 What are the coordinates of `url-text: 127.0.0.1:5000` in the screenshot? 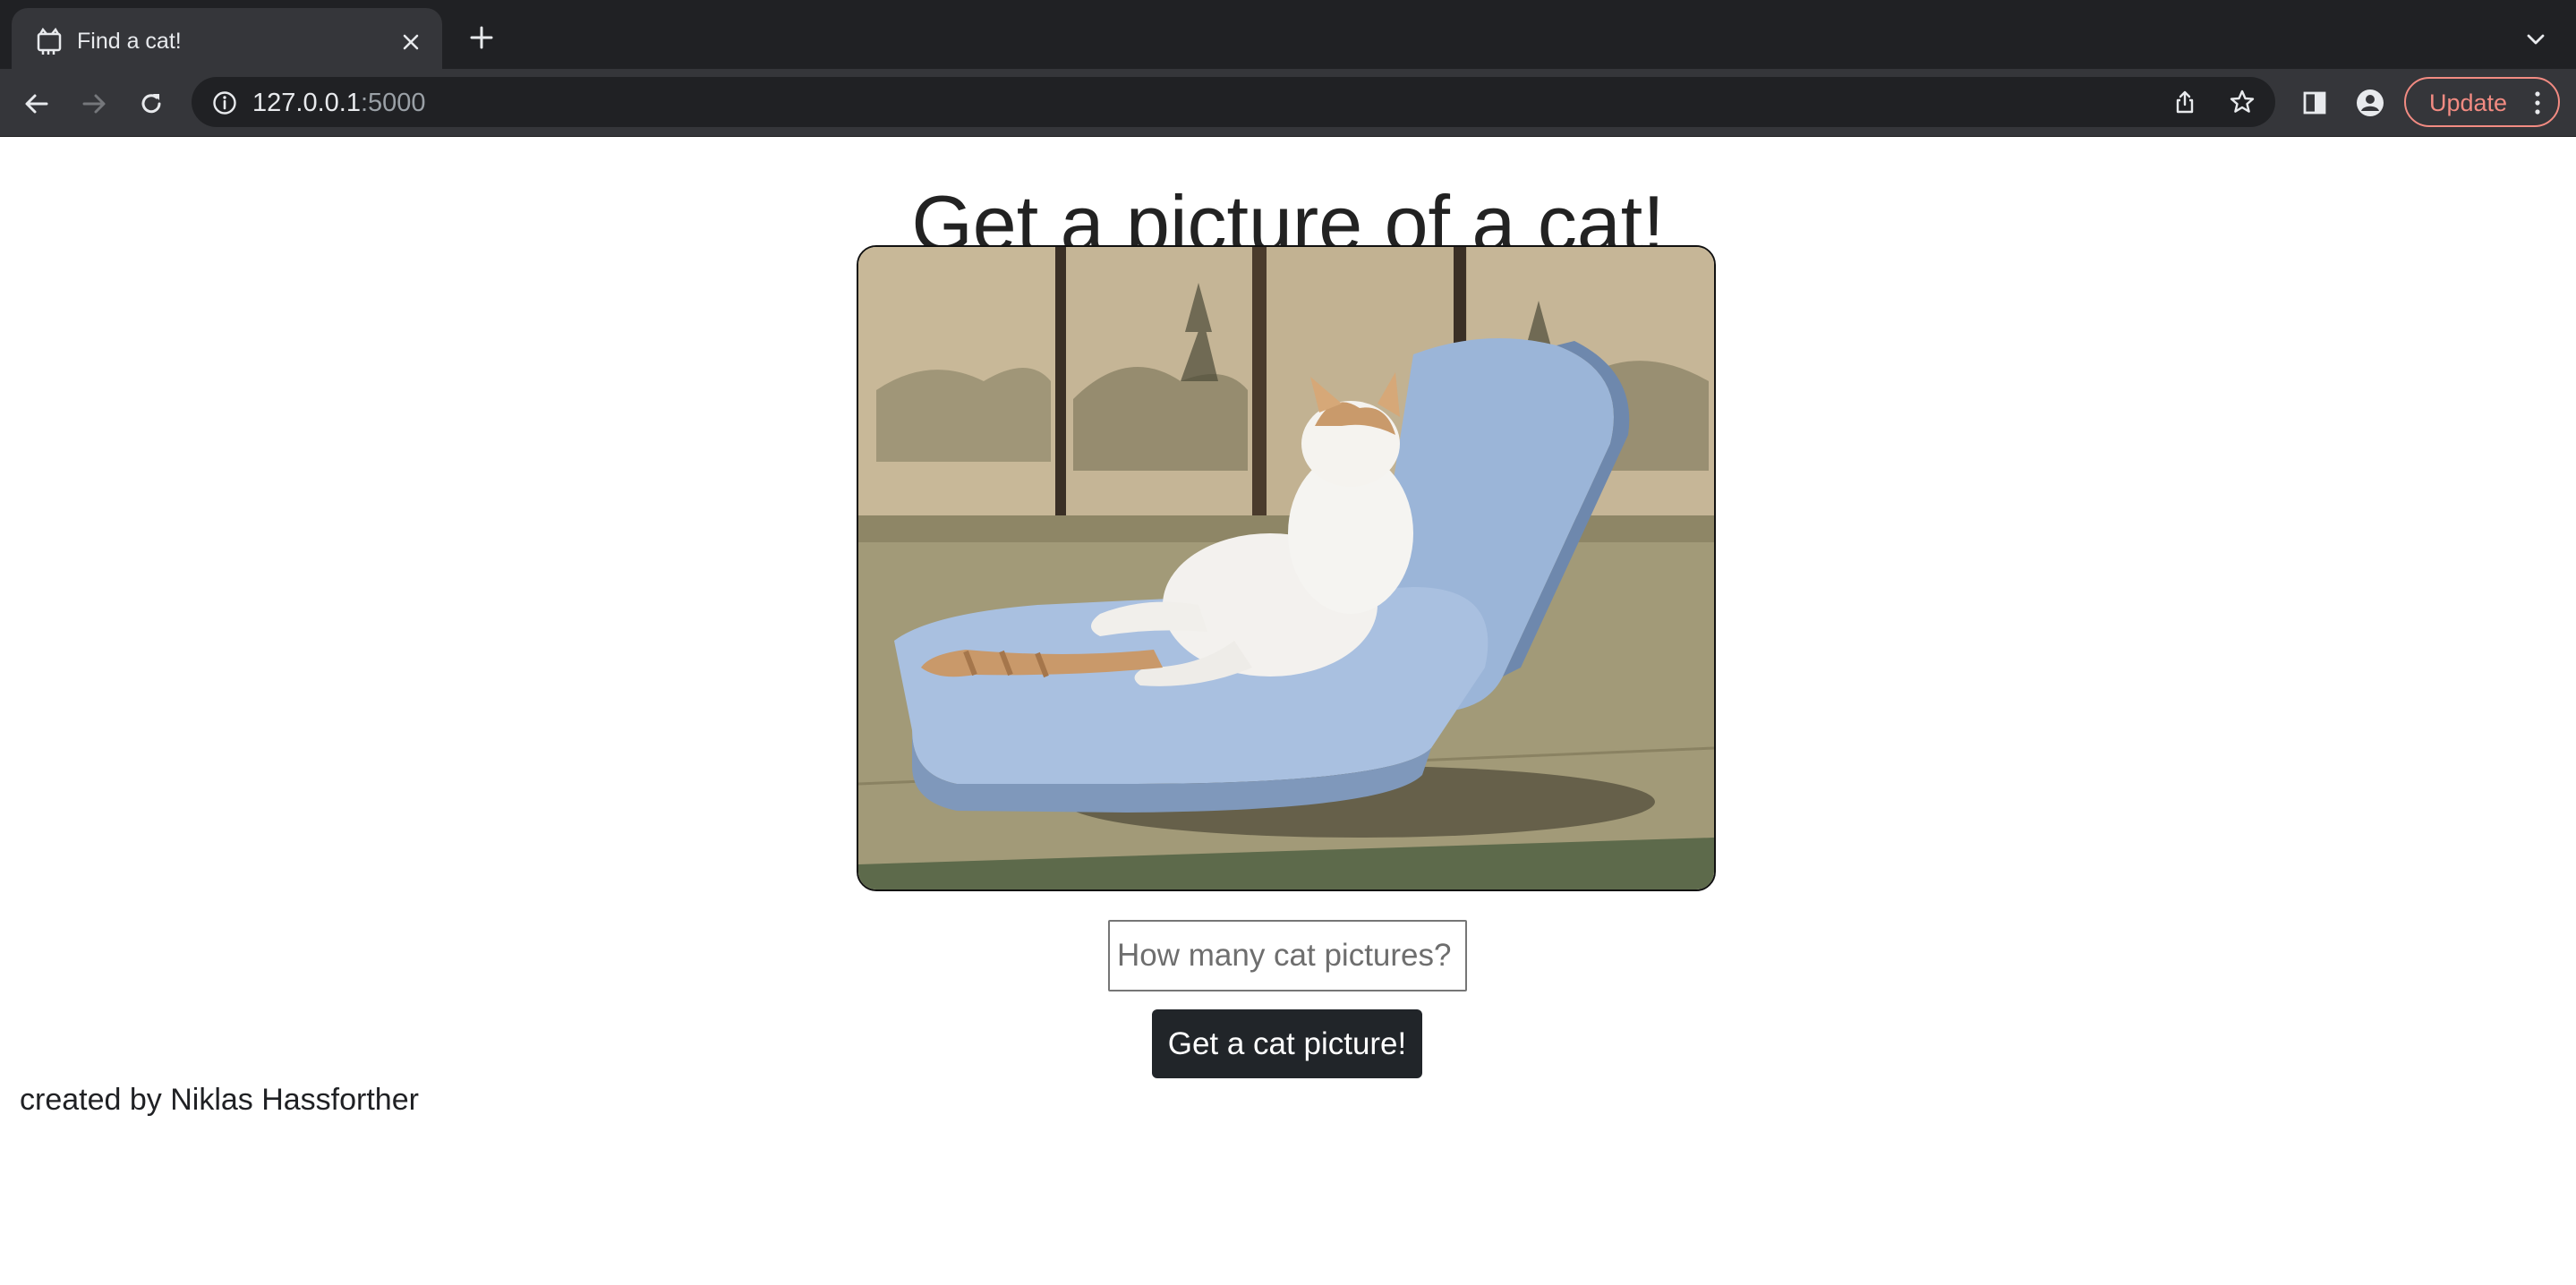 It's located at (339, 103).